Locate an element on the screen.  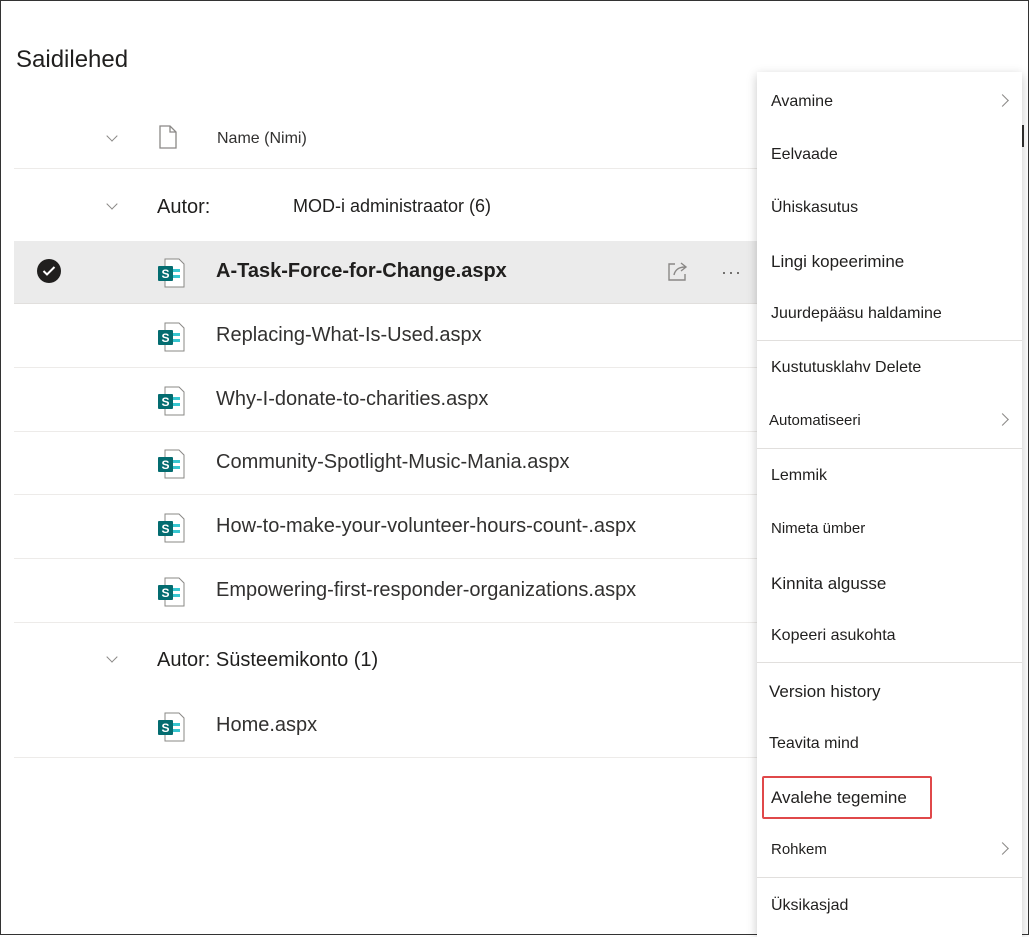
menu-item-share: Ühiskasutus is located at coordinates (889, 209).